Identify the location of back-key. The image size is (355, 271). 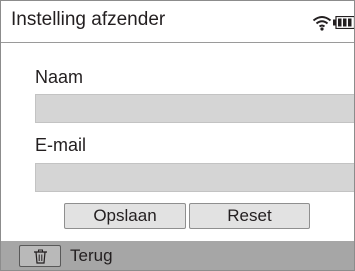
(40, 256).